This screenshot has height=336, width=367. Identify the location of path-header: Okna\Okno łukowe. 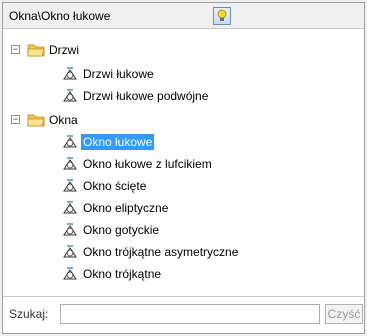
(183, 16).